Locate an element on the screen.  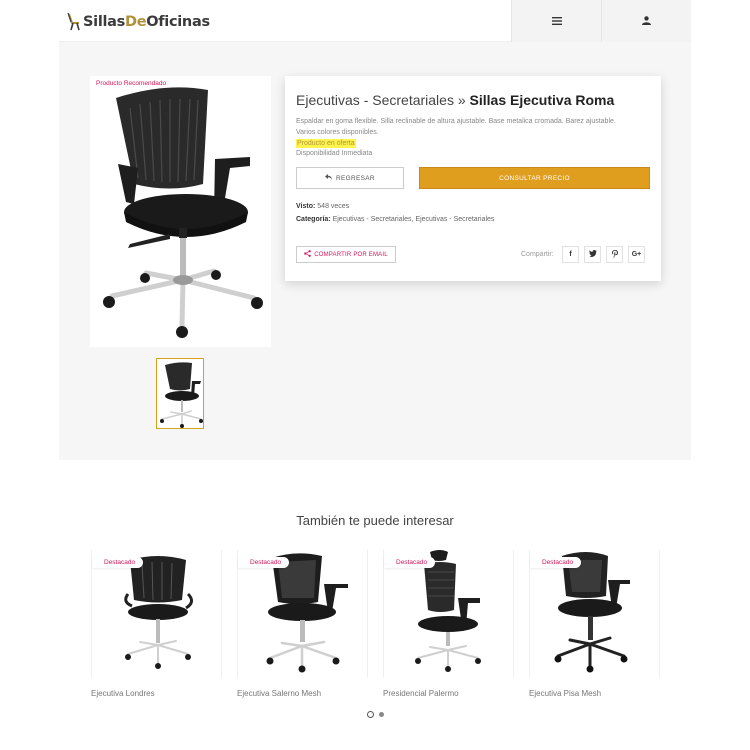
chair-logo-icon is located at coordinates (74, 21).